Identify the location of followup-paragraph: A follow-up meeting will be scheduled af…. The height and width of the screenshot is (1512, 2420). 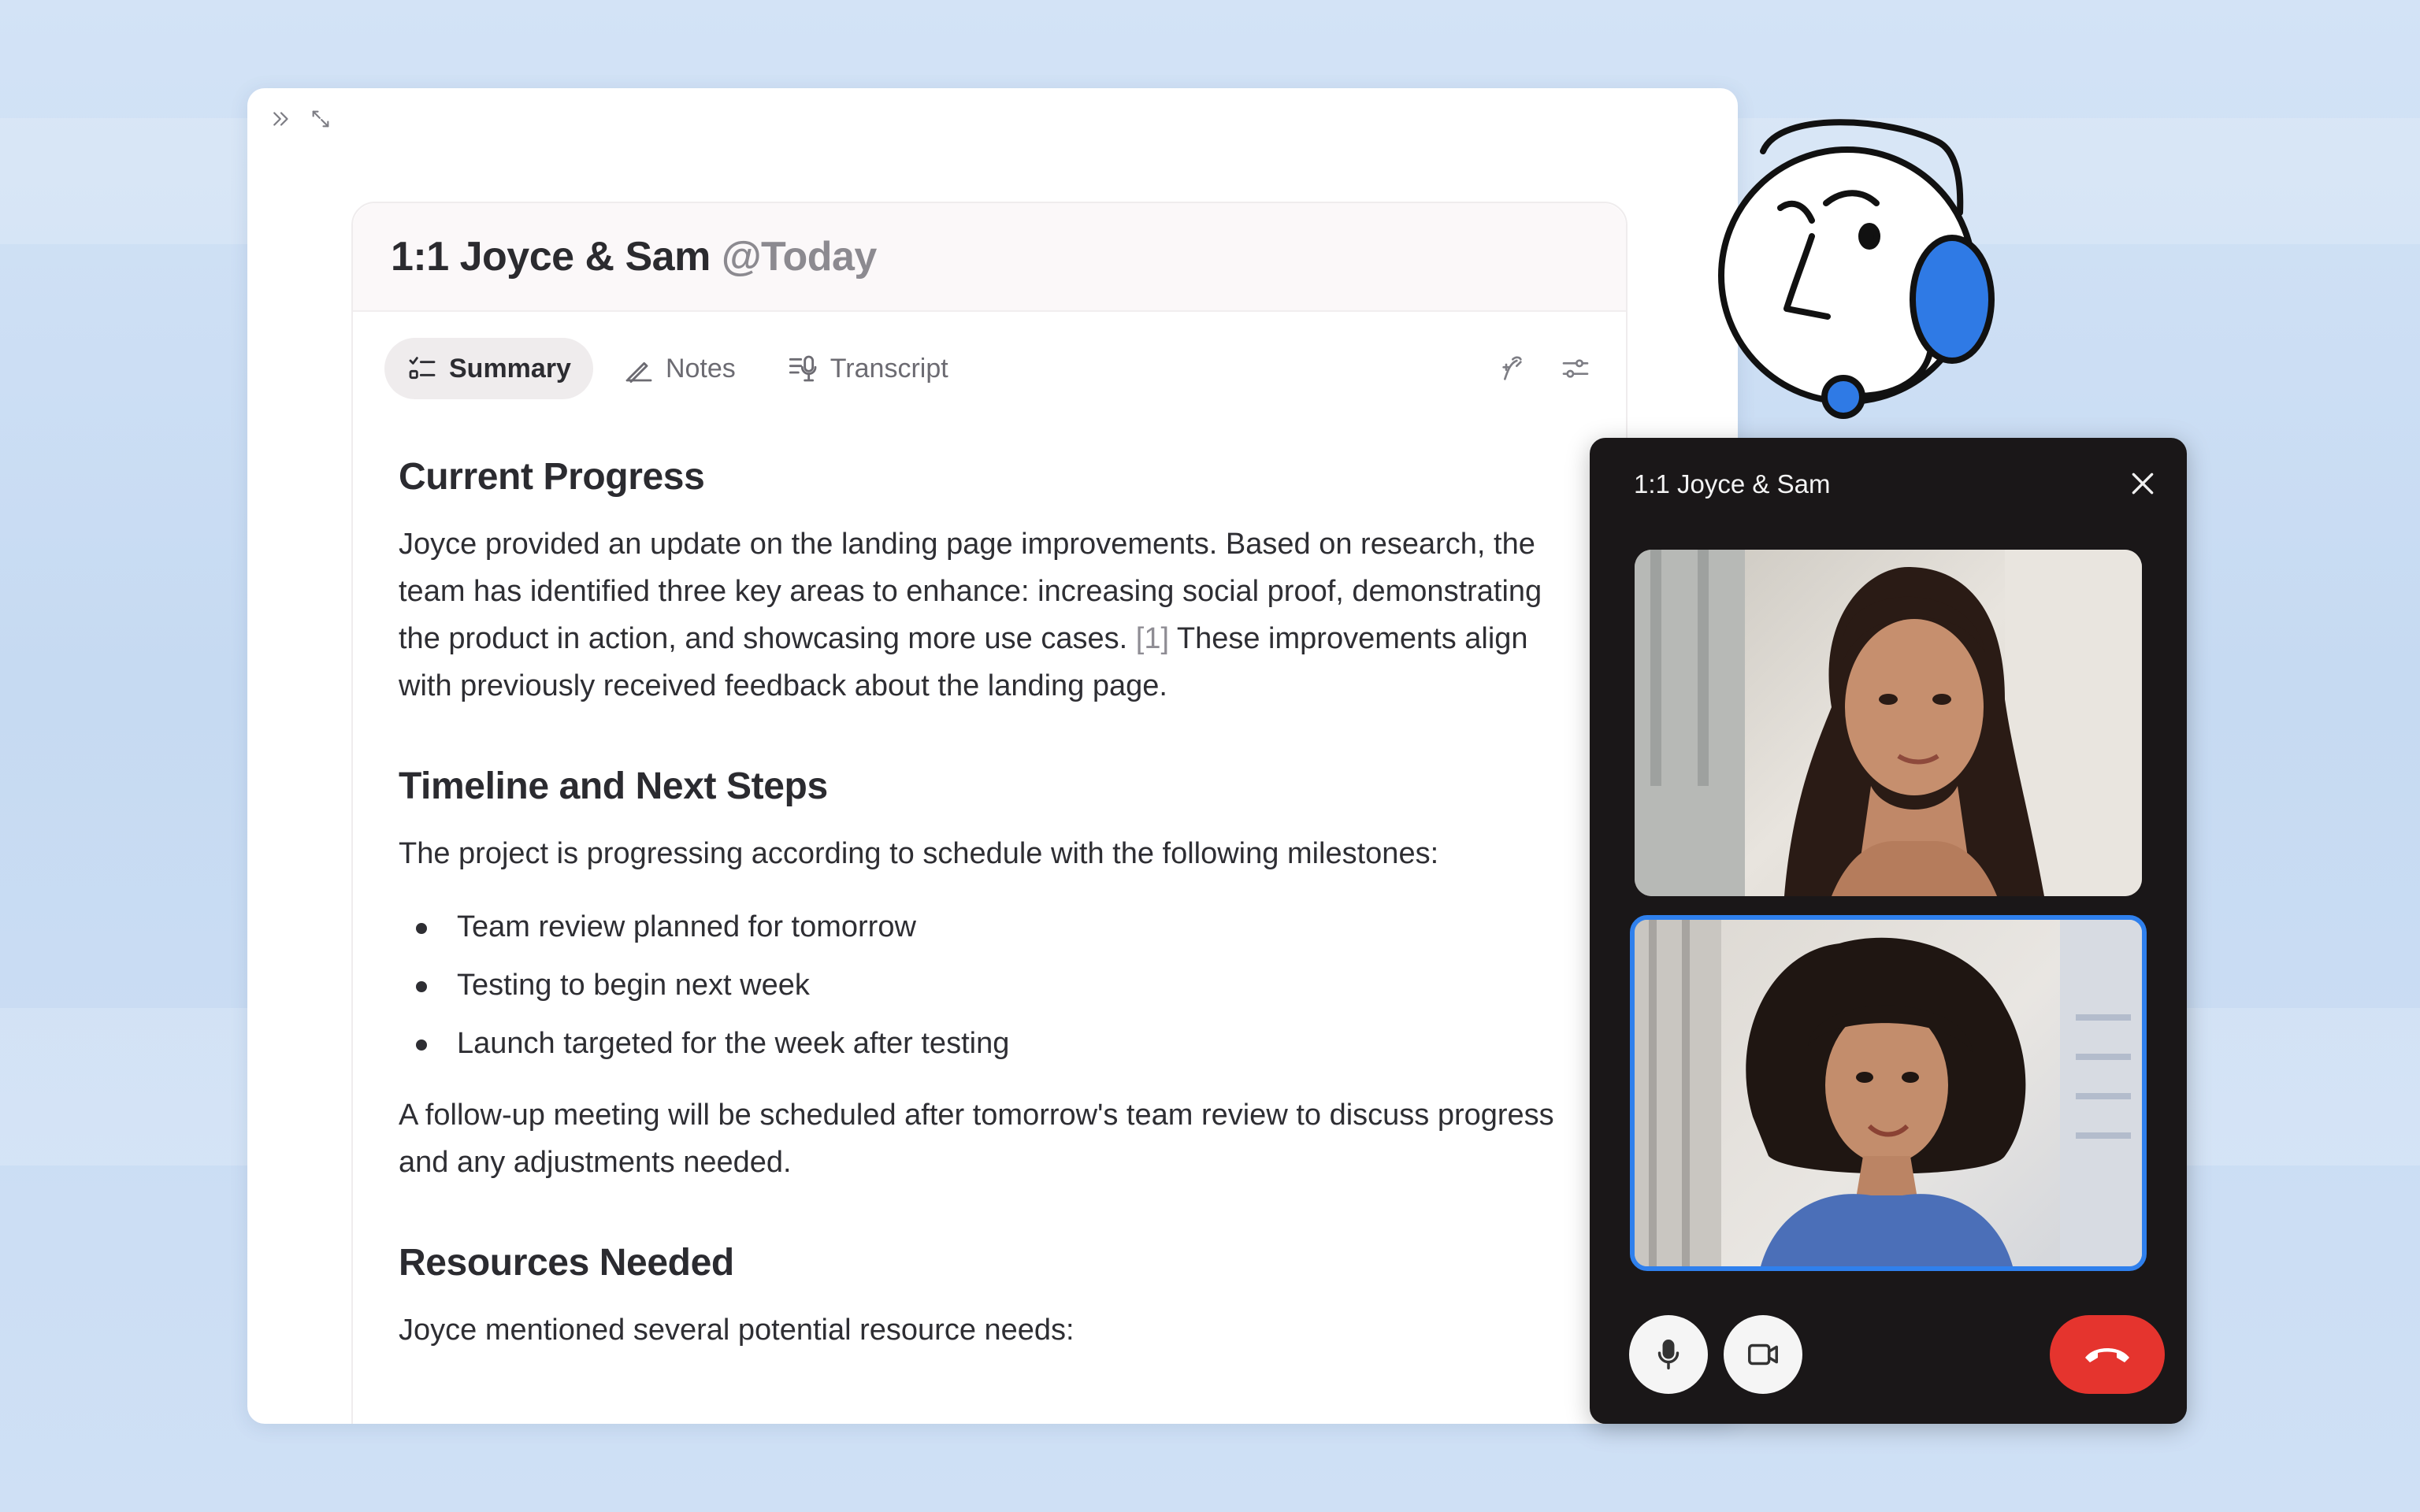
(976, 1139).